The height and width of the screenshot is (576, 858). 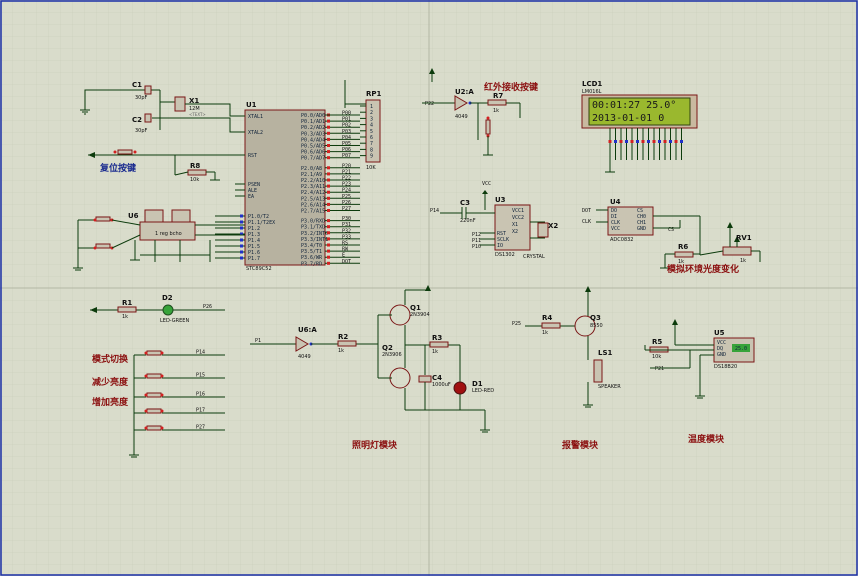 What do you see at coordinates (346, 126) in the screenshot?
I see `mcu-net-label: P02` at bounding box center [346, 126].